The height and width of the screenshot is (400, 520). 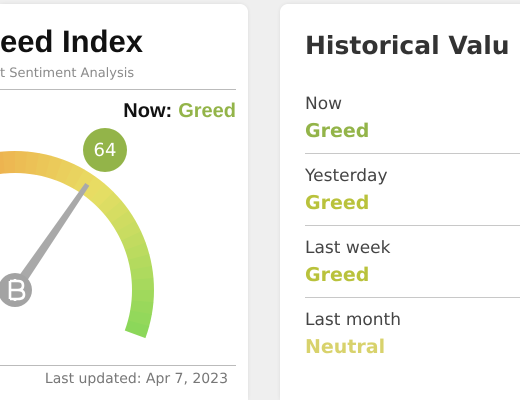 I want to click on period-label: Yesterday, so click(x=347, y=176).